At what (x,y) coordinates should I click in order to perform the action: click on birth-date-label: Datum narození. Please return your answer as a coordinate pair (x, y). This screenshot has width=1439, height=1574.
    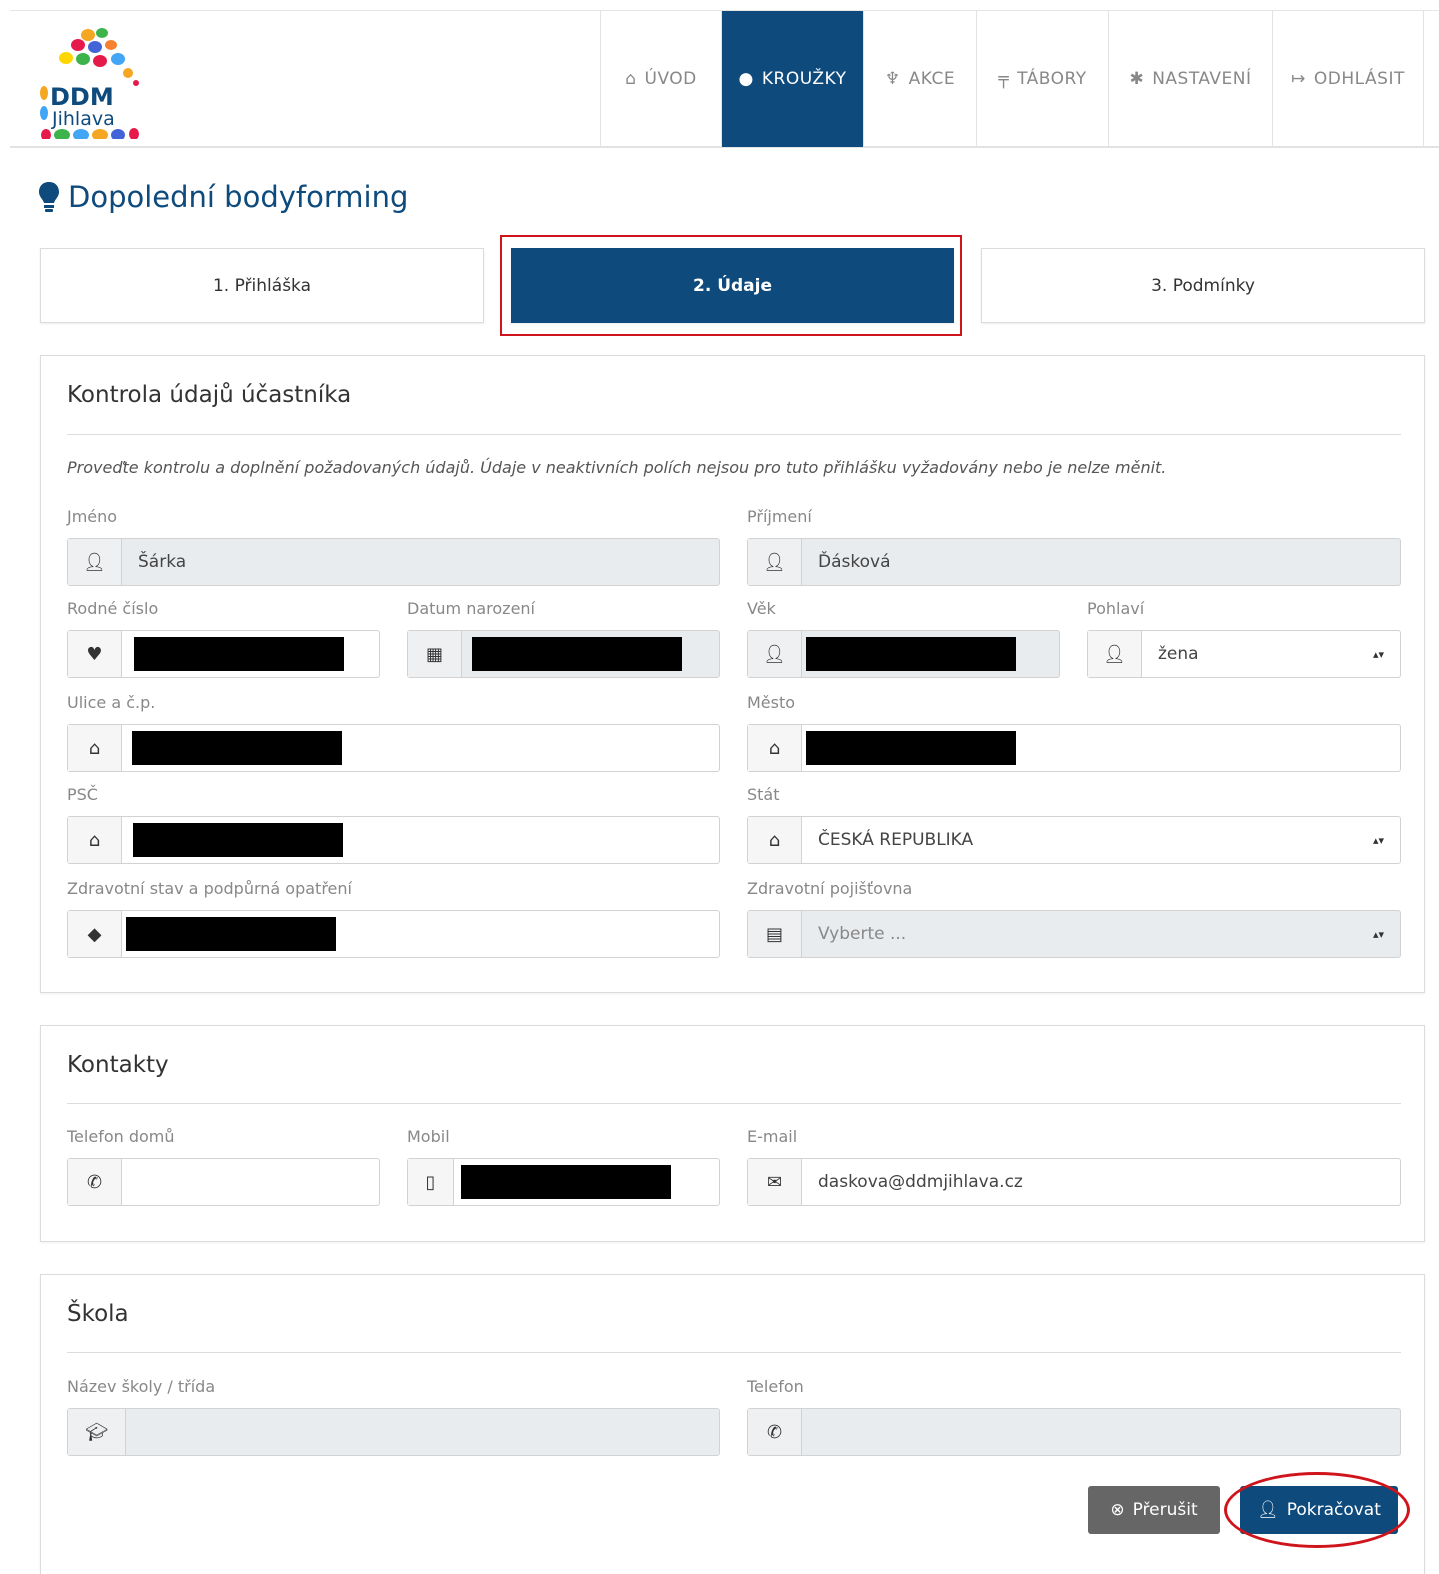
    Looking at the image, I should click on (471, 608).